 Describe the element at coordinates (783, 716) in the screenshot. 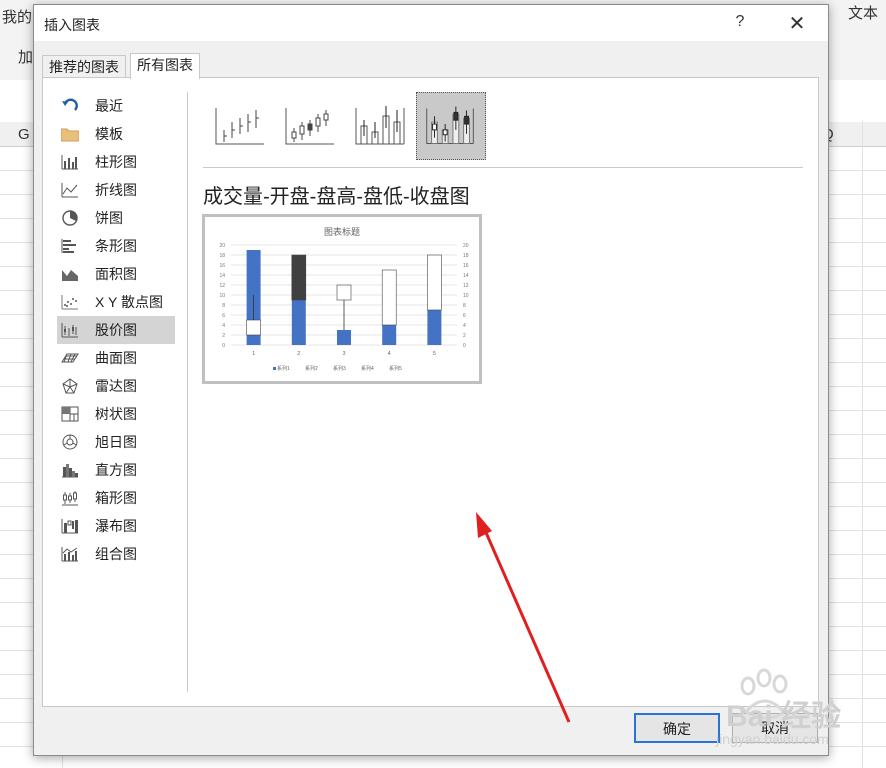

I see `watermark-text: Bai 经验` at that location.